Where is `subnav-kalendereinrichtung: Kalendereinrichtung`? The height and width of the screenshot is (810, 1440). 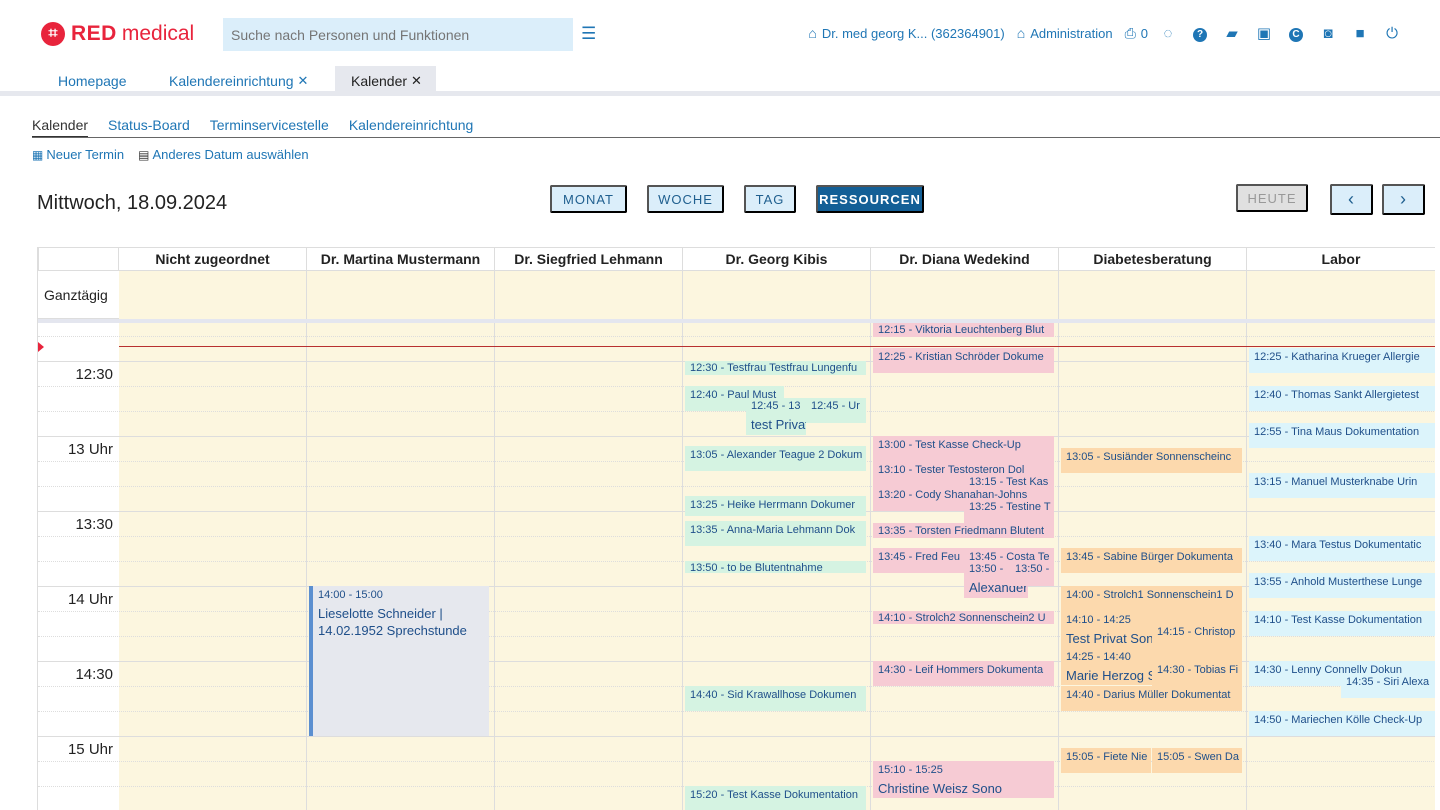 subnav-kalendereinrichtung: Kalendereinrichtung is located at coordinates (411, 127).